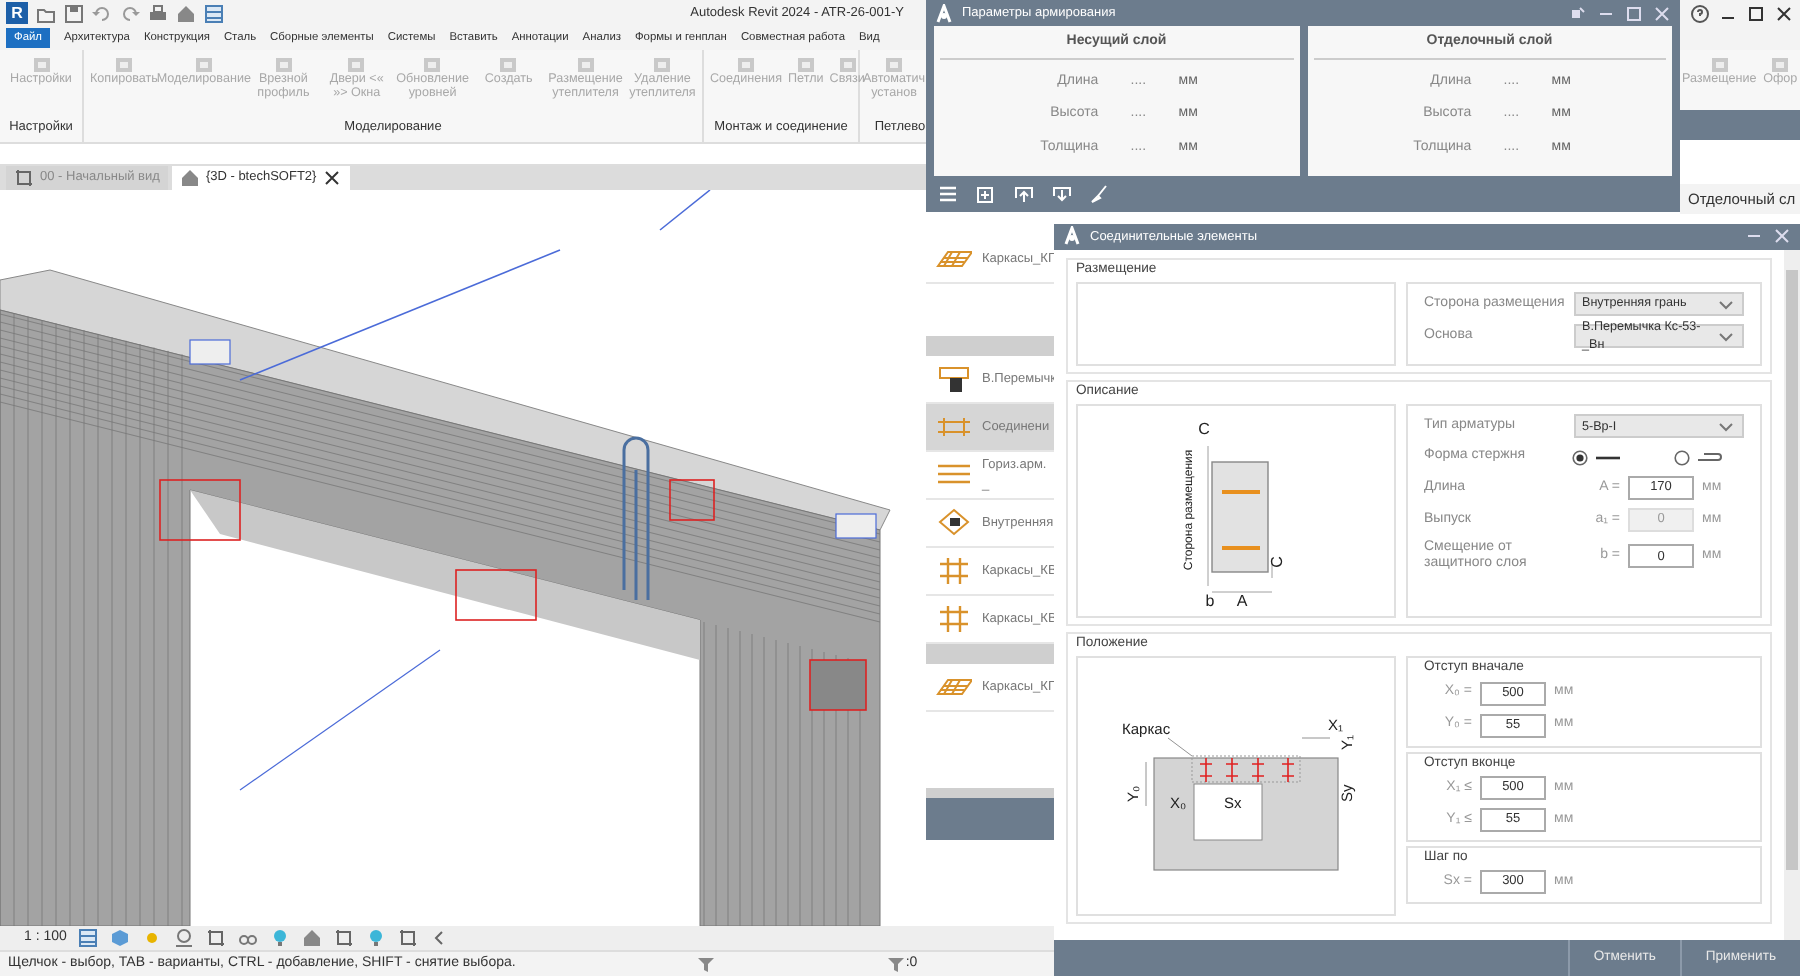 The width and height of the screenshot is (1800, 976). Describe the element at coordinates (46, 13) in the screenshot. I see `open-icon` at that location.